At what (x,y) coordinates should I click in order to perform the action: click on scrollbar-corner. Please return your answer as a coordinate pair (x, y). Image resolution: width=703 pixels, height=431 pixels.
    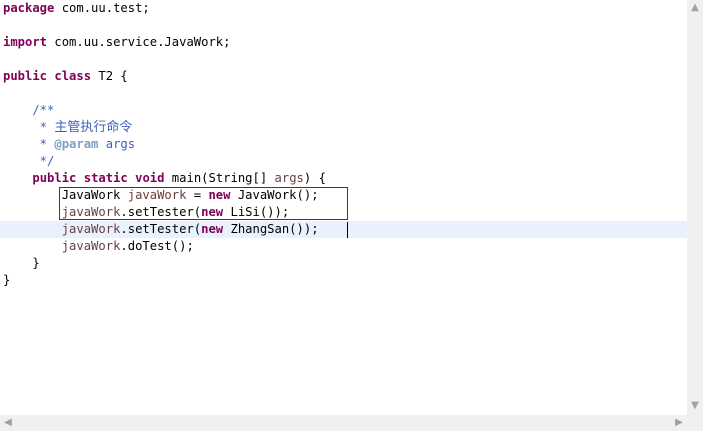
    Looking at the image, I should click on (695, 423).